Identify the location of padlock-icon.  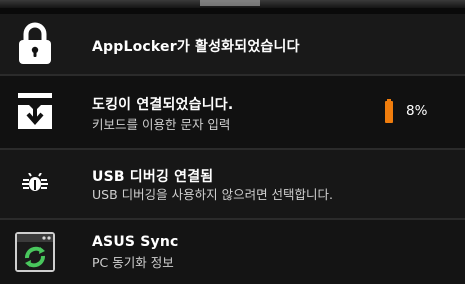
(35, 44).